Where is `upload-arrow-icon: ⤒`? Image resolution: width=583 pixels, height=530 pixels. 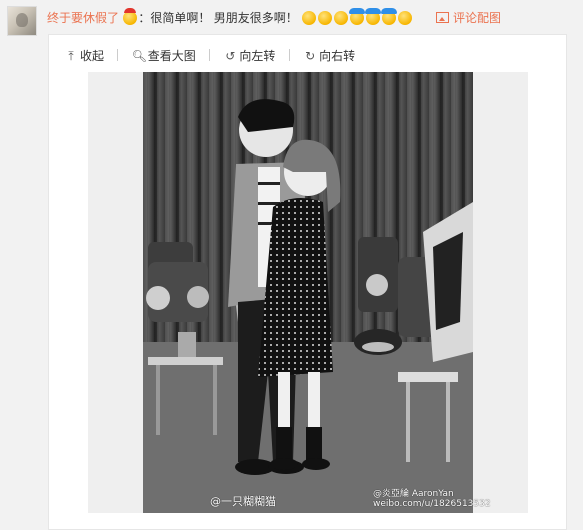
upload-arrow-icon: ⤒ is located at coordinates (71, 56).